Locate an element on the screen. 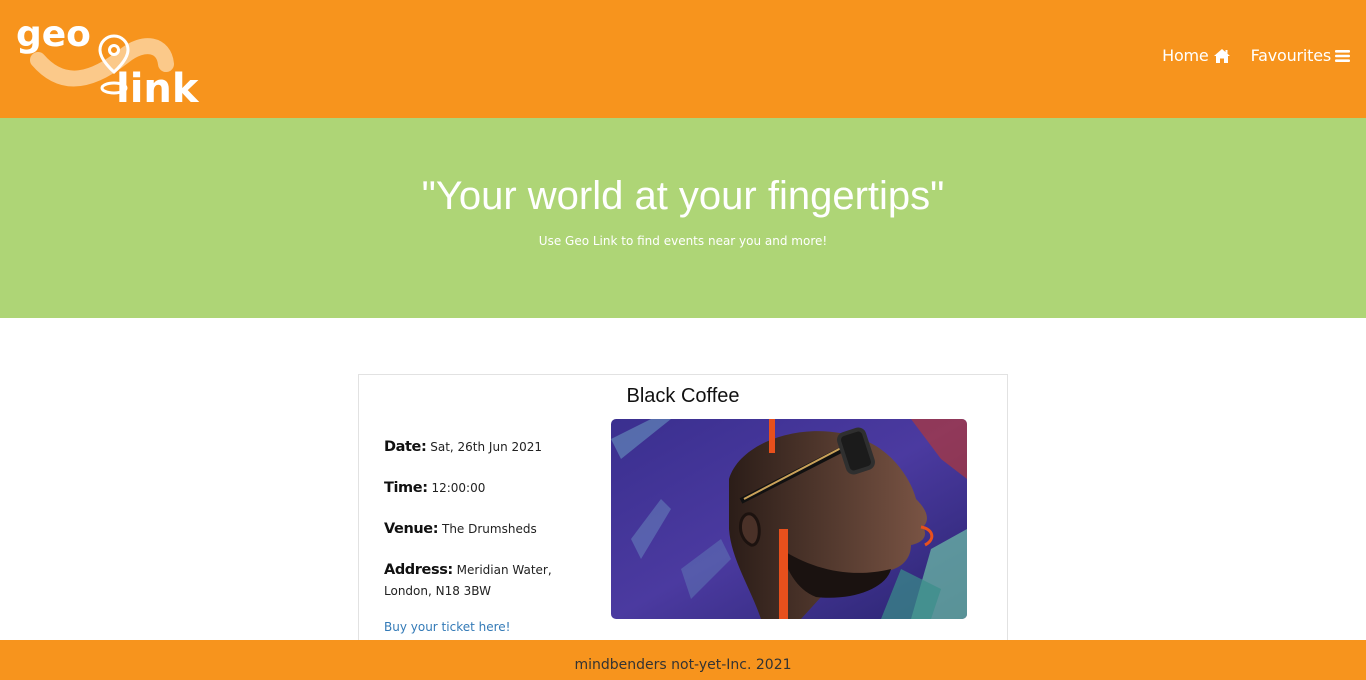  address-label: Address: is located at coordinates (418, 570).